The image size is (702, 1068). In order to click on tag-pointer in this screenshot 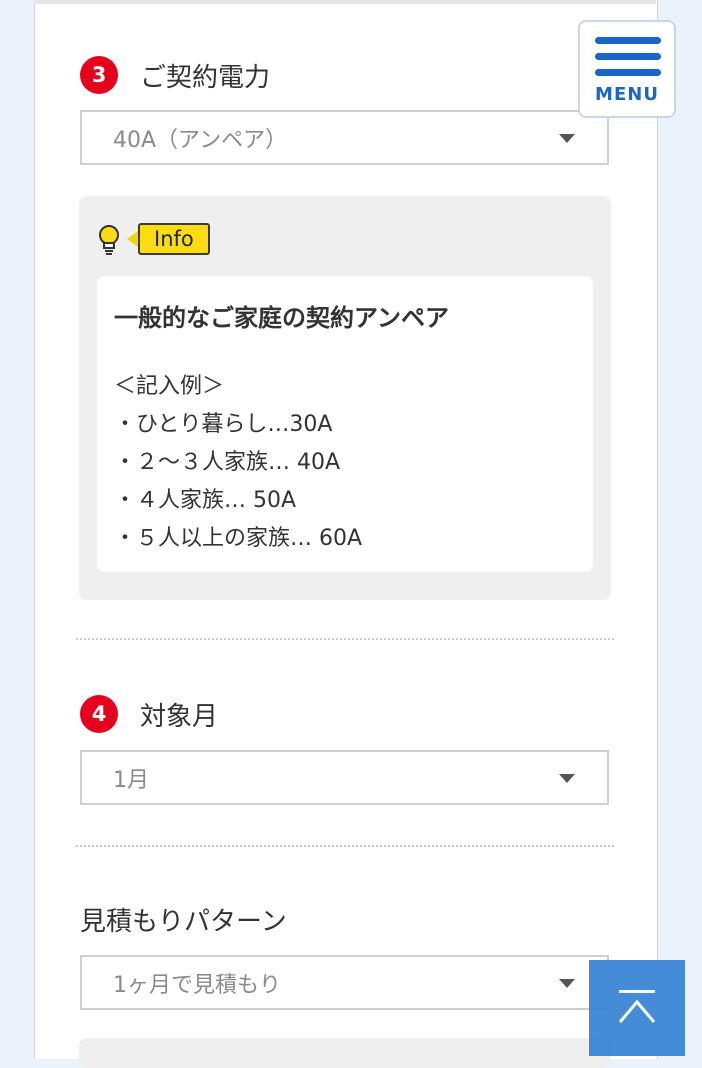, I will do `click(132, 239)`.